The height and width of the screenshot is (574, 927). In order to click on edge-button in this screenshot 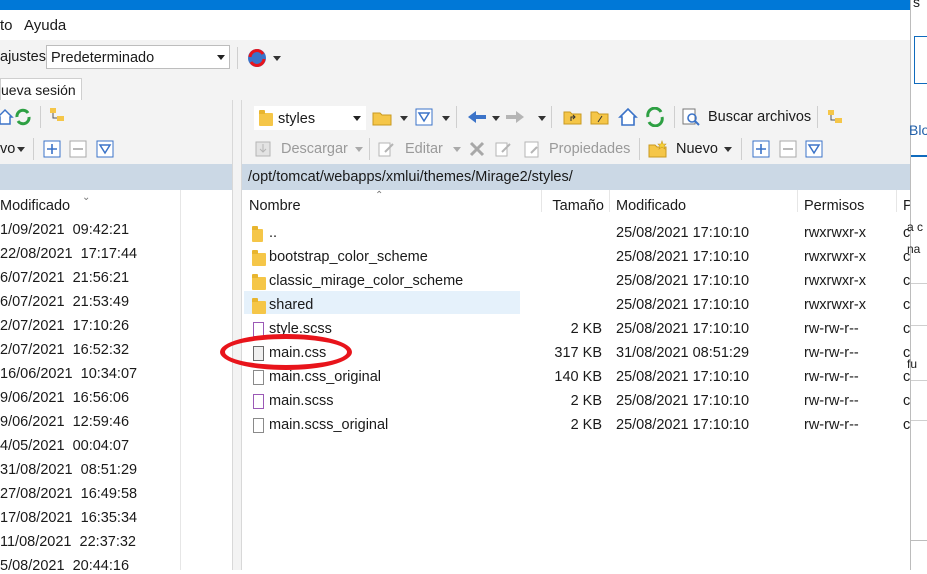, I will do `click(920, 60)`.